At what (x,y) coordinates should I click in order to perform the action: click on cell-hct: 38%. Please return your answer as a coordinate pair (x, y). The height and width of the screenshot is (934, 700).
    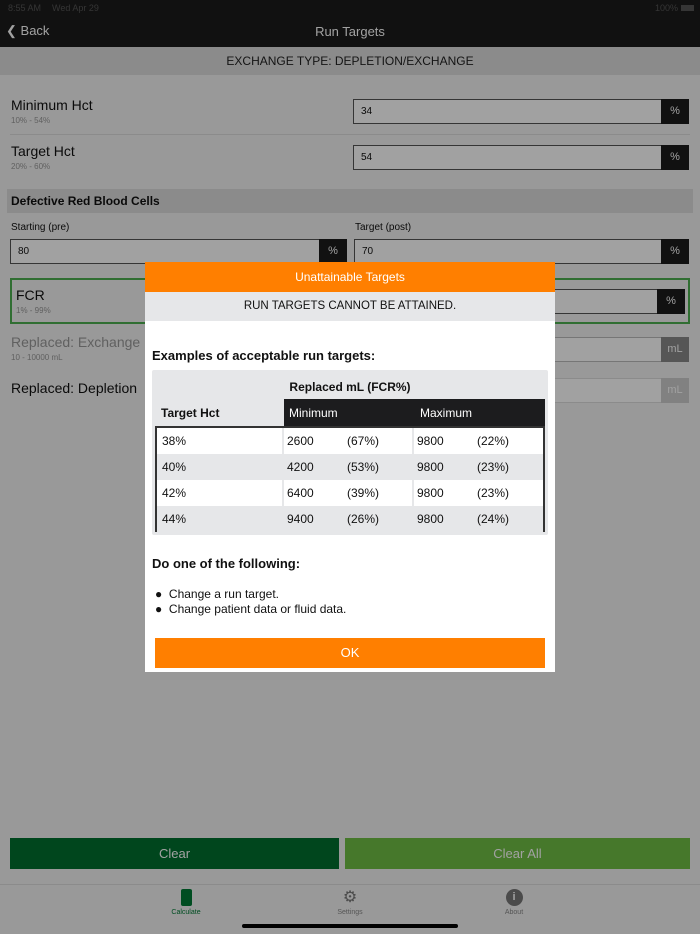
    Looking at the image, I should click on (174, 441).